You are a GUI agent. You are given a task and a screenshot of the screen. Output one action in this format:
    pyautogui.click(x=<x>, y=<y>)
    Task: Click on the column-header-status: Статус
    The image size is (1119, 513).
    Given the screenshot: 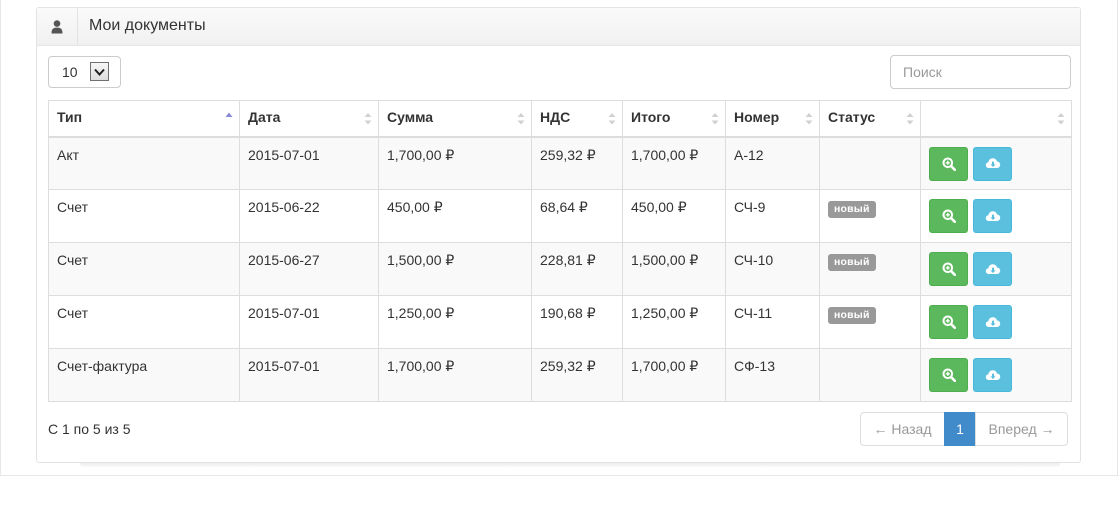 What is the action you would take?
    pyautogui.click(x=870, y=119)
    